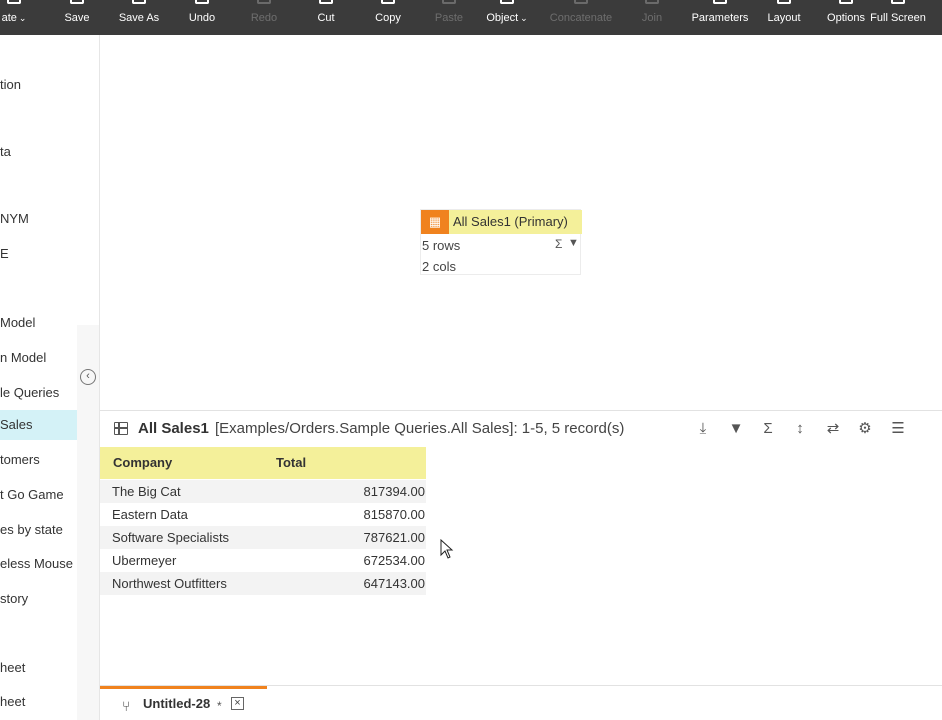 Image resolution: width=942 pixels, height=720 pixels. I want to click on toolbar-button-copy: Copy, so click(388, 17).